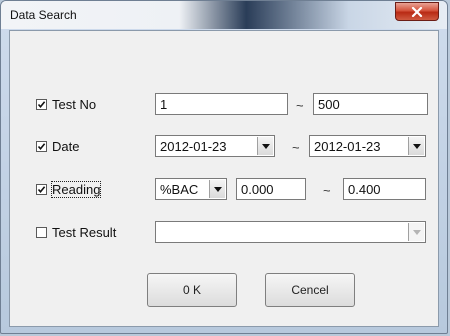 The width and height of the screenshot is (450, 336). What do you see at coordinates (224, 15) in the screenshot?
I see `title-bar: Data Search` at bounding box center [224, 15].